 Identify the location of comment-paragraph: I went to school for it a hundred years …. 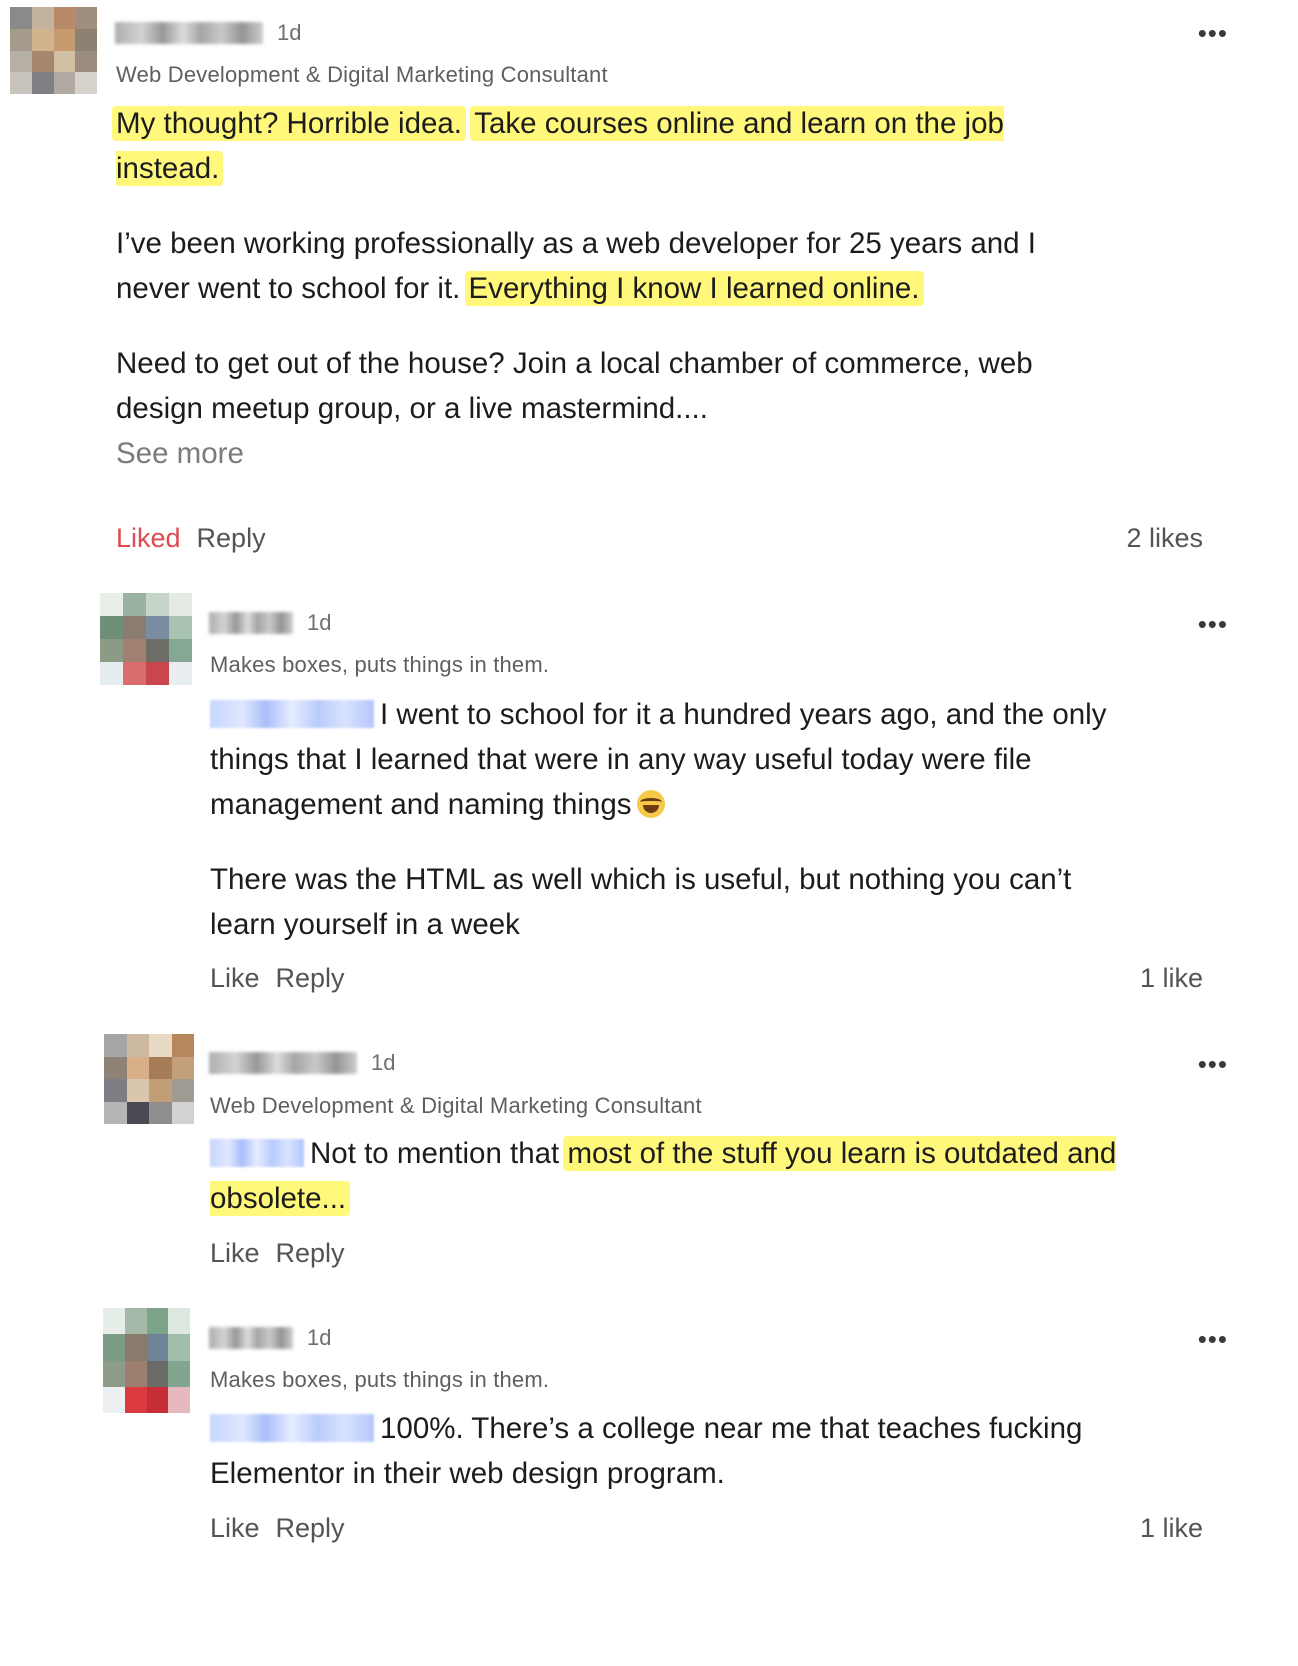
(670, 759).